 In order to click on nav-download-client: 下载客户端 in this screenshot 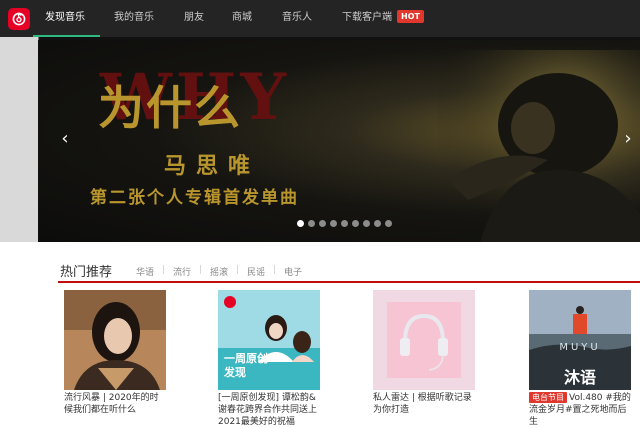, I will do `click(367, 18)`.